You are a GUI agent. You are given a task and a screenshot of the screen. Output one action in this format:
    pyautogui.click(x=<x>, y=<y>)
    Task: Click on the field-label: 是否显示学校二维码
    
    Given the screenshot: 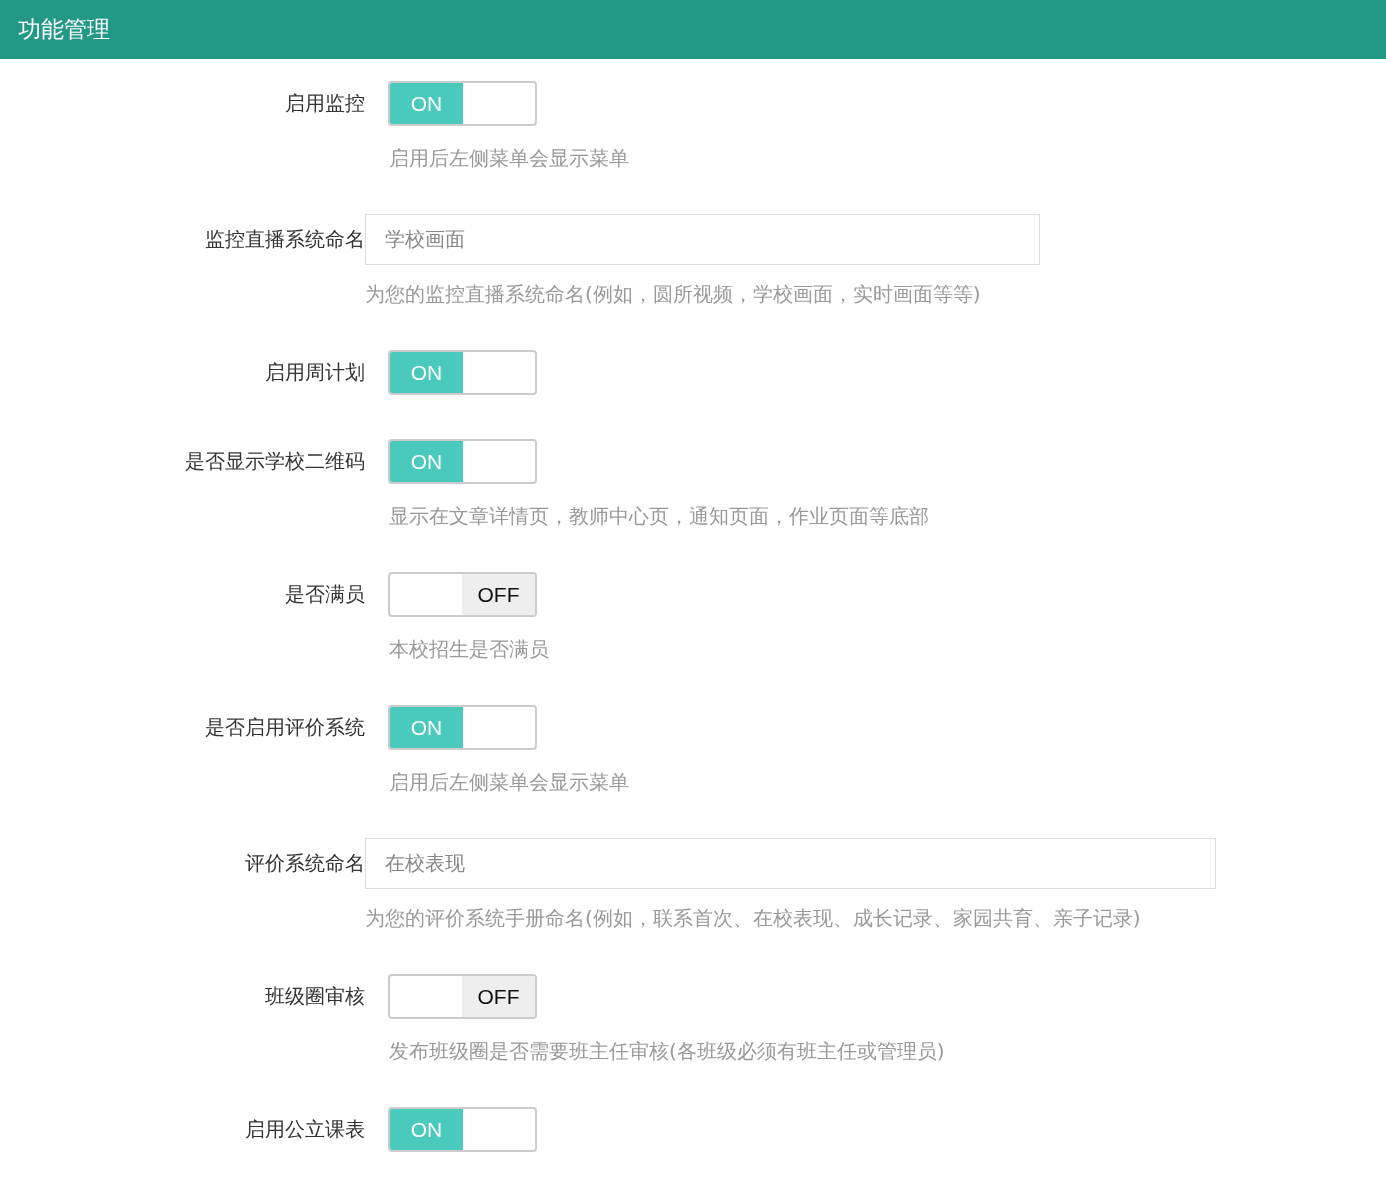 What is the action you would take?
    pyautogui.click(x=274, y=461)
    